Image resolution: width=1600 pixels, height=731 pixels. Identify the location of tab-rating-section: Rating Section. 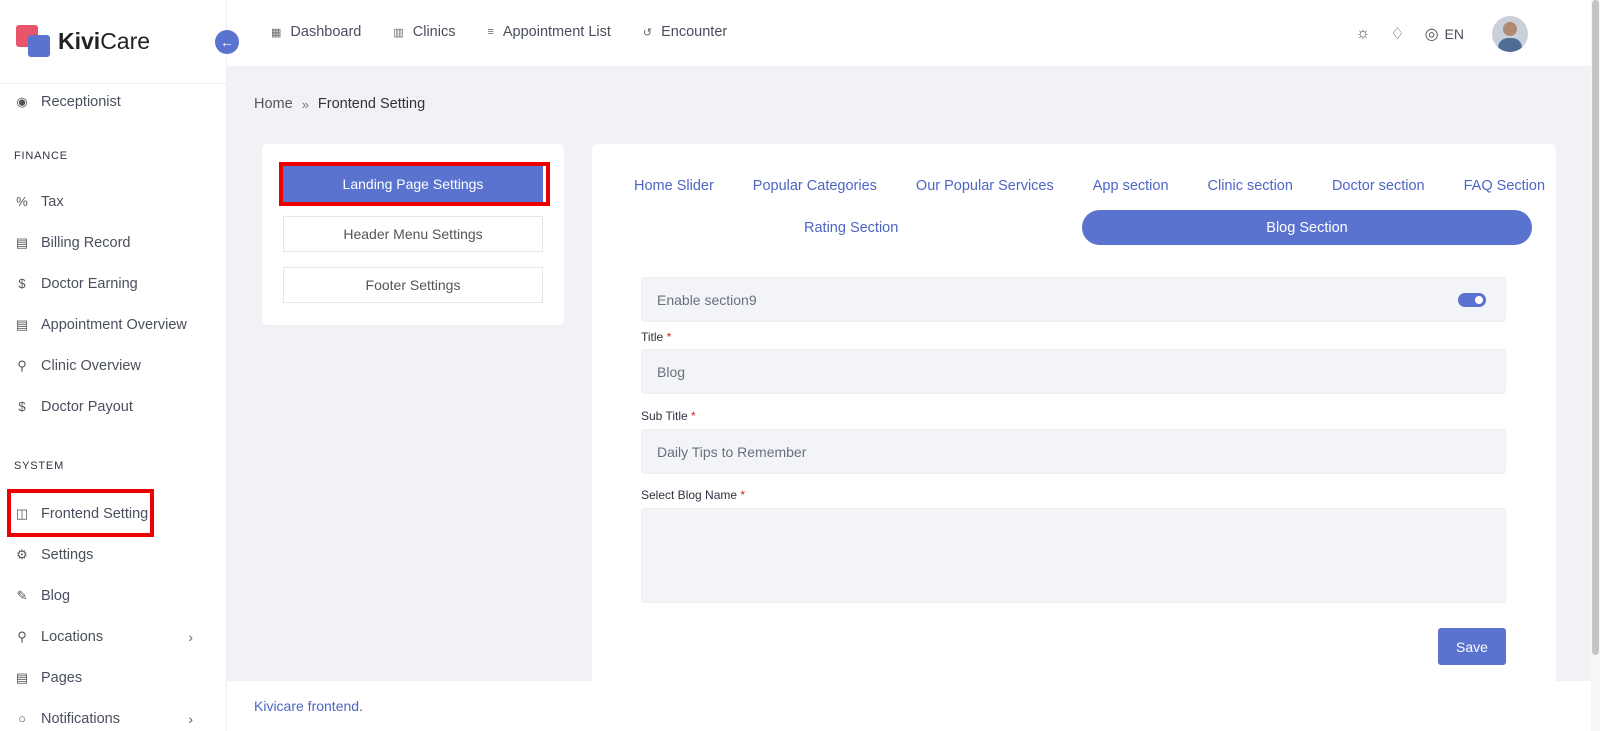
(851, 228).